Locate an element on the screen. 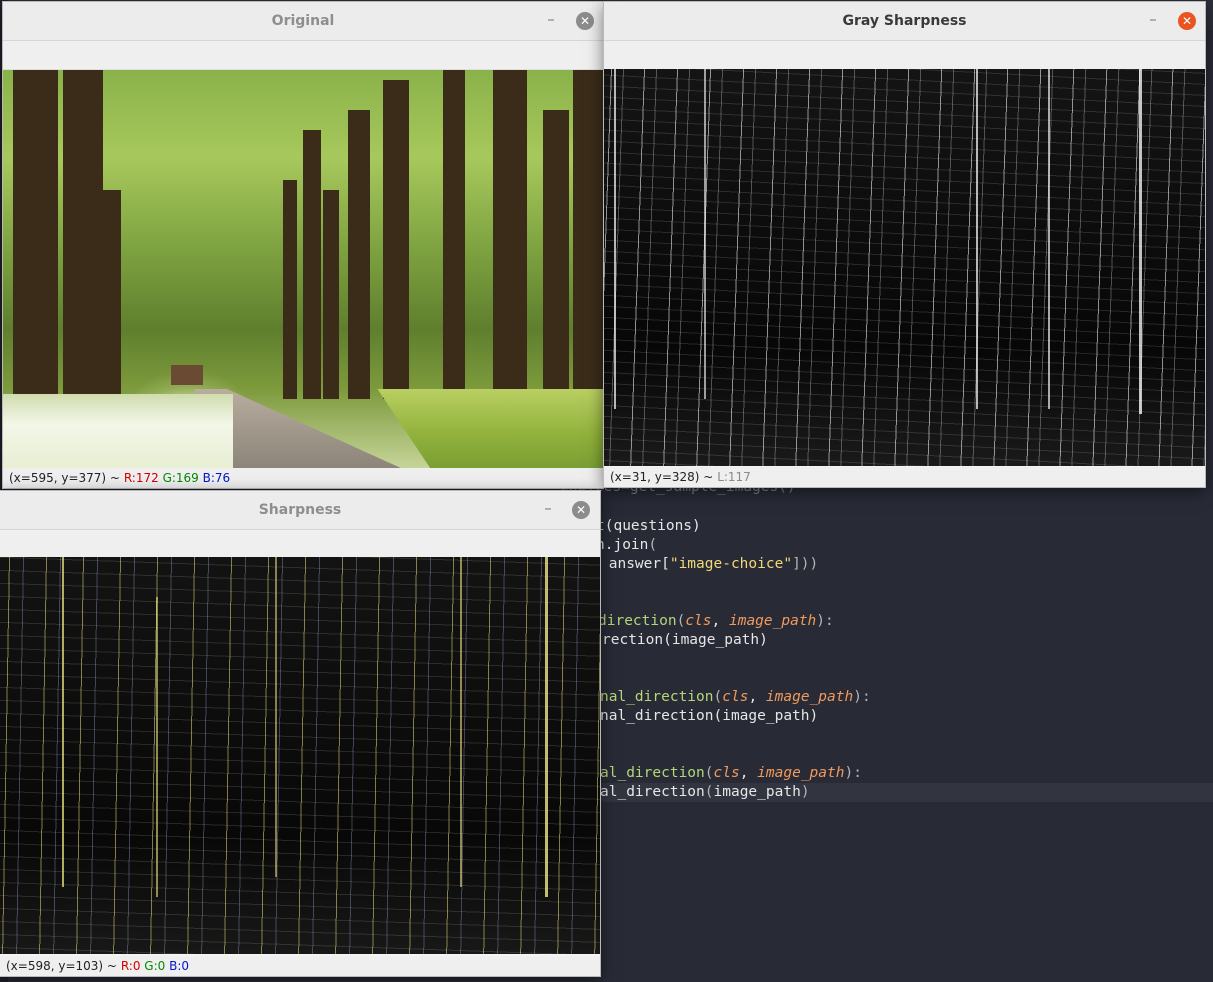 The image size is (1213, 982). window-title: Gray Sharpness is located at coordinates (904, 21).